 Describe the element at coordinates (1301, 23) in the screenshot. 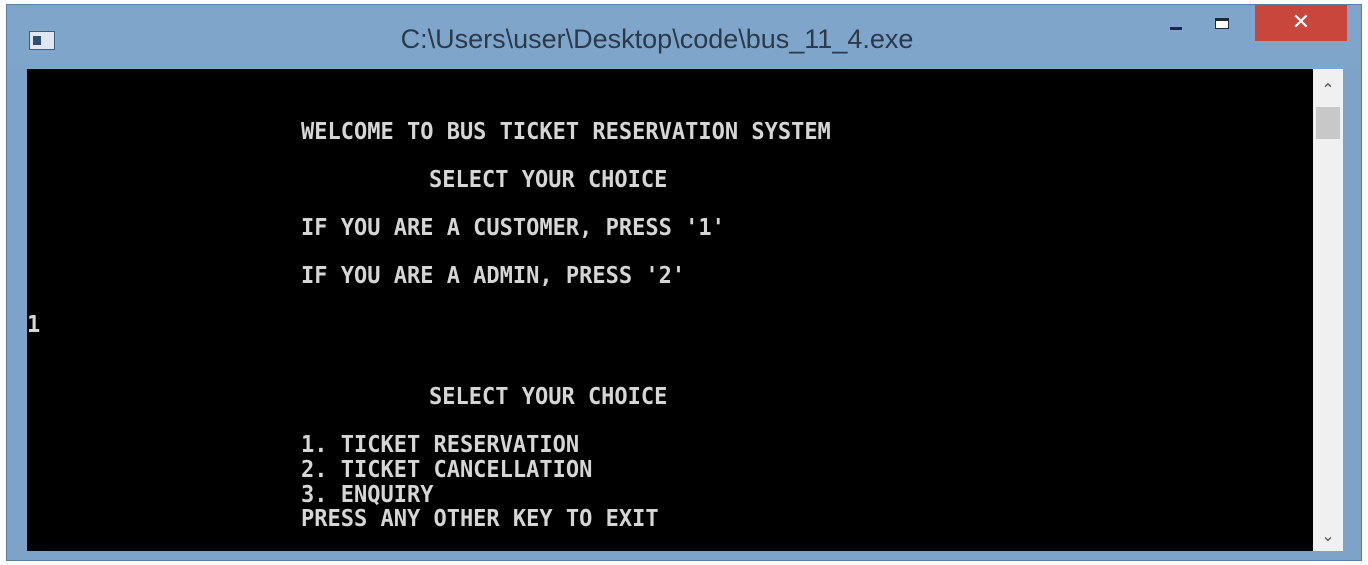

I see `close-button: ✕` at that location.